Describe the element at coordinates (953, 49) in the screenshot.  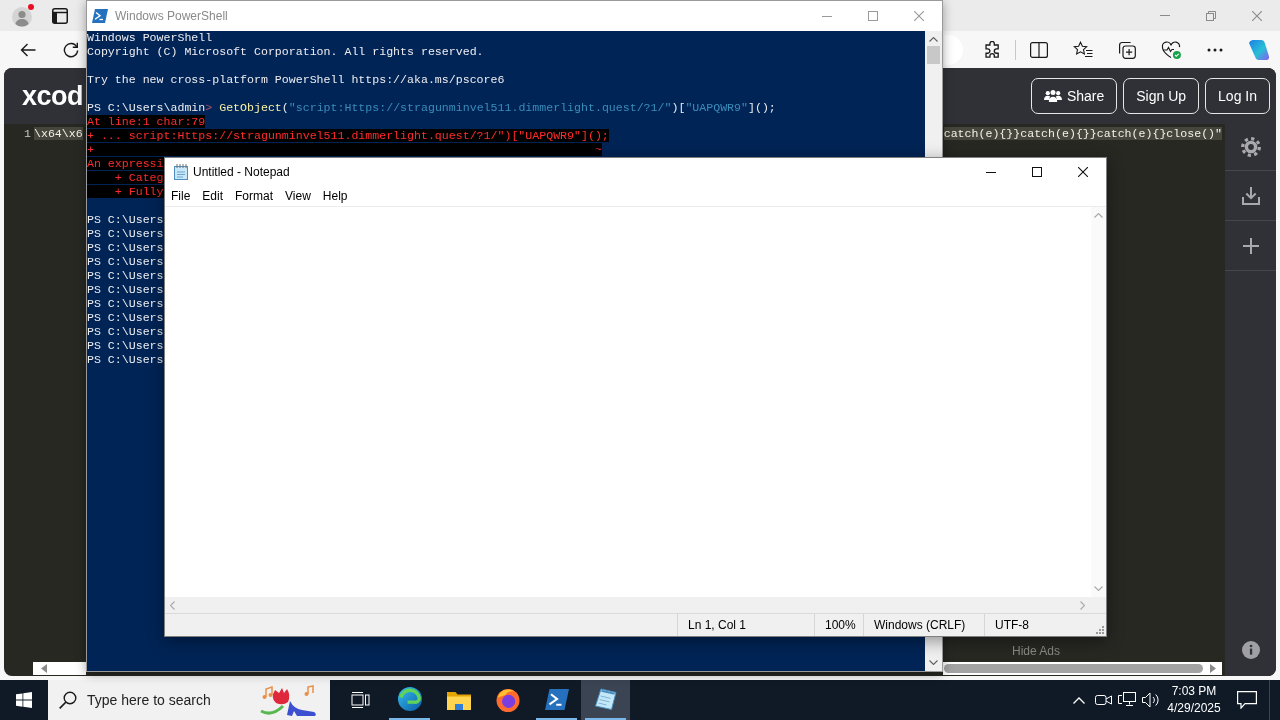
I see `address-bar-field` at that location.